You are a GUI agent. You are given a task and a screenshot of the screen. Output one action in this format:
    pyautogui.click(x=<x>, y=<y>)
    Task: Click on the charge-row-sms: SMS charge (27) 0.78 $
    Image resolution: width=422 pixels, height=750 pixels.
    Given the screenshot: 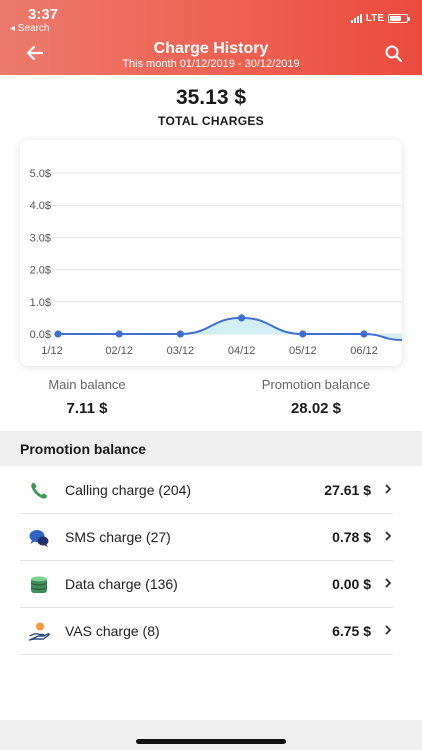 What is the action you would take?
    pyautogui.click(x=206, y=537)
    